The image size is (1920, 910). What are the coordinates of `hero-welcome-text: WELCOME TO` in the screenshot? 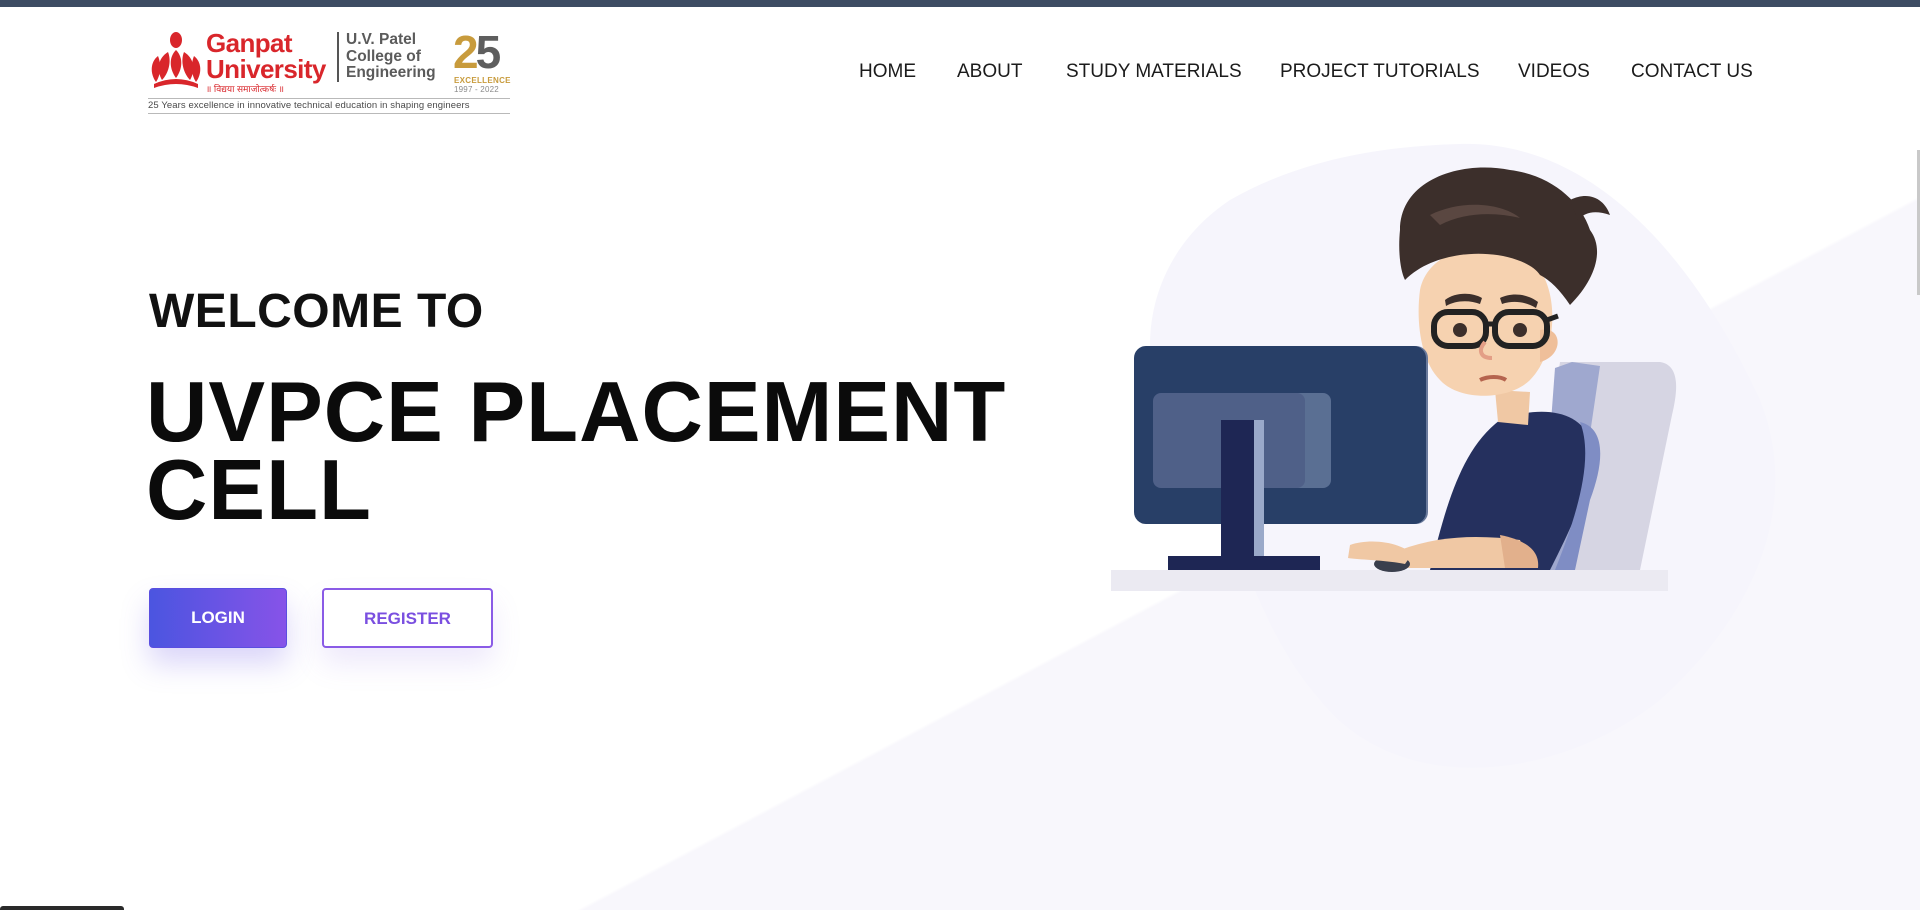 It's located at (316, 311).